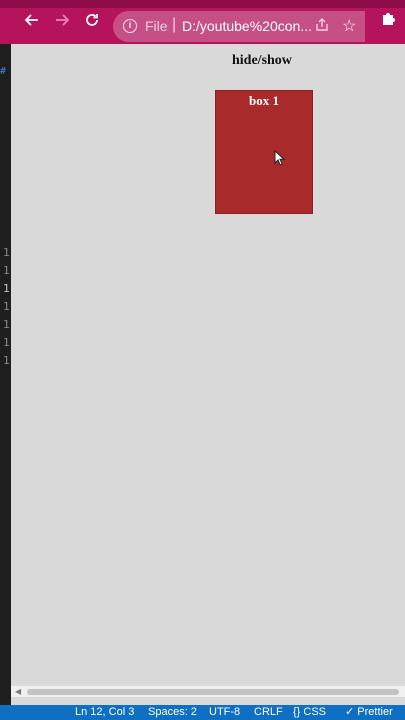 Image resolution: width=405 pixels, height=720 pixels. I want to click on prettier-formatter: ✓ Prettier, so click(369, 712).